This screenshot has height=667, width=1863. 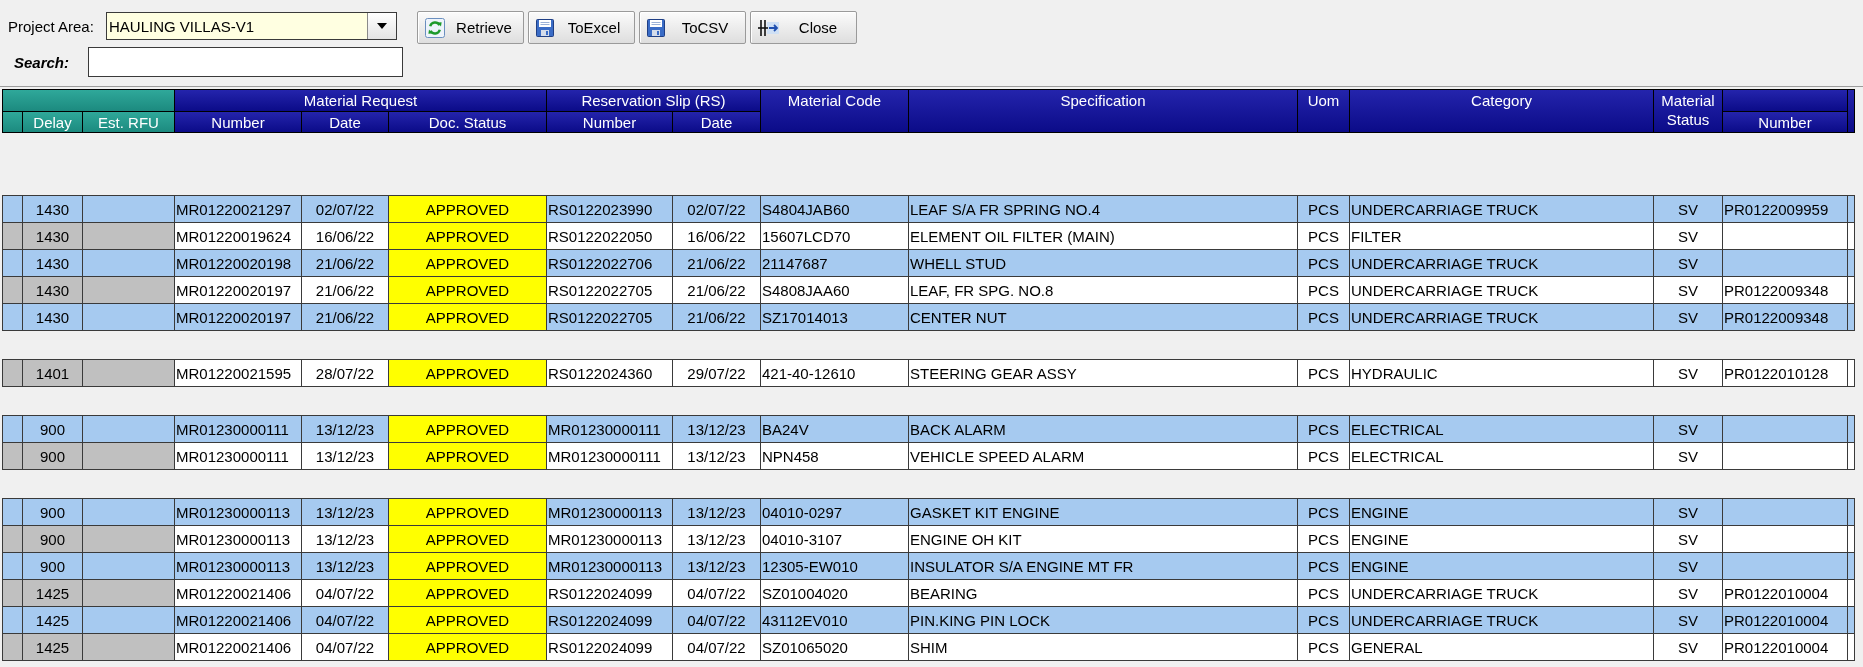 I want to click on search-field, so click(x=245, y=62).